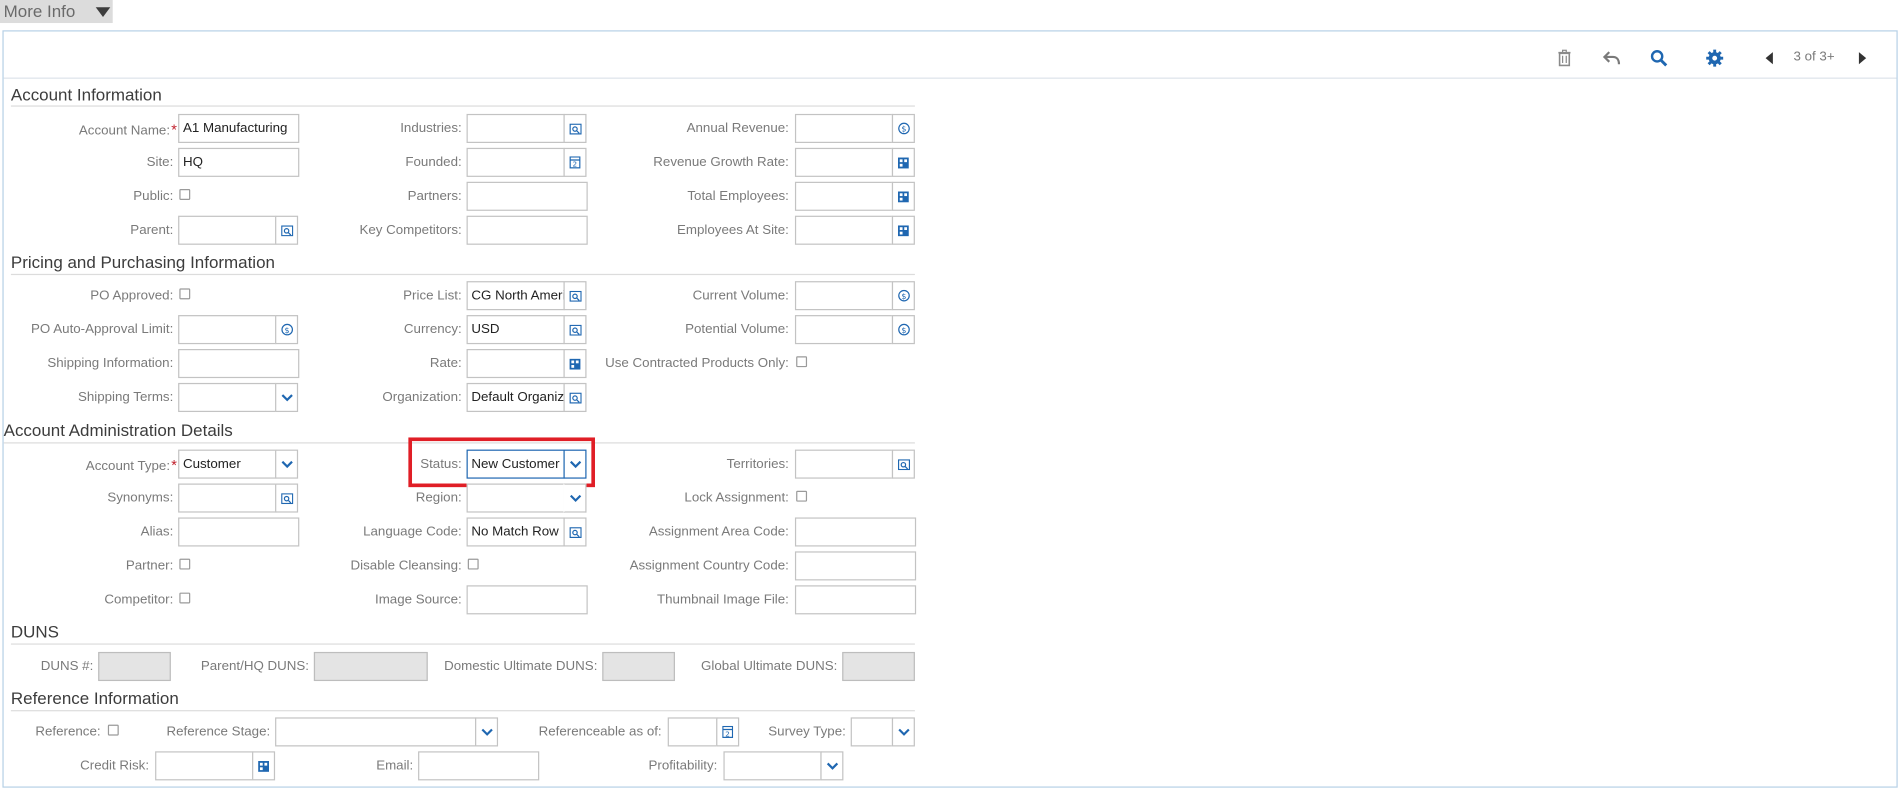 This screenshot has height=791, width=1899. I want to click on disable-cleansing-checkbox, so click(473, 564).